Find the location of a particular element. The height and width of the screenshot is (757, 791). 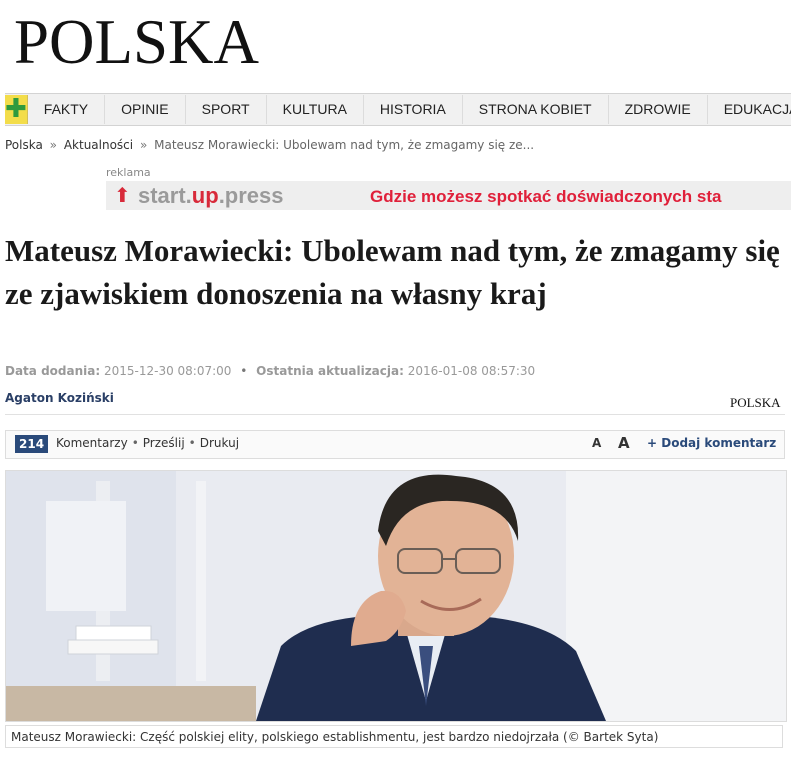

ad-brand-start: start. is located at coordinates (165, 195).